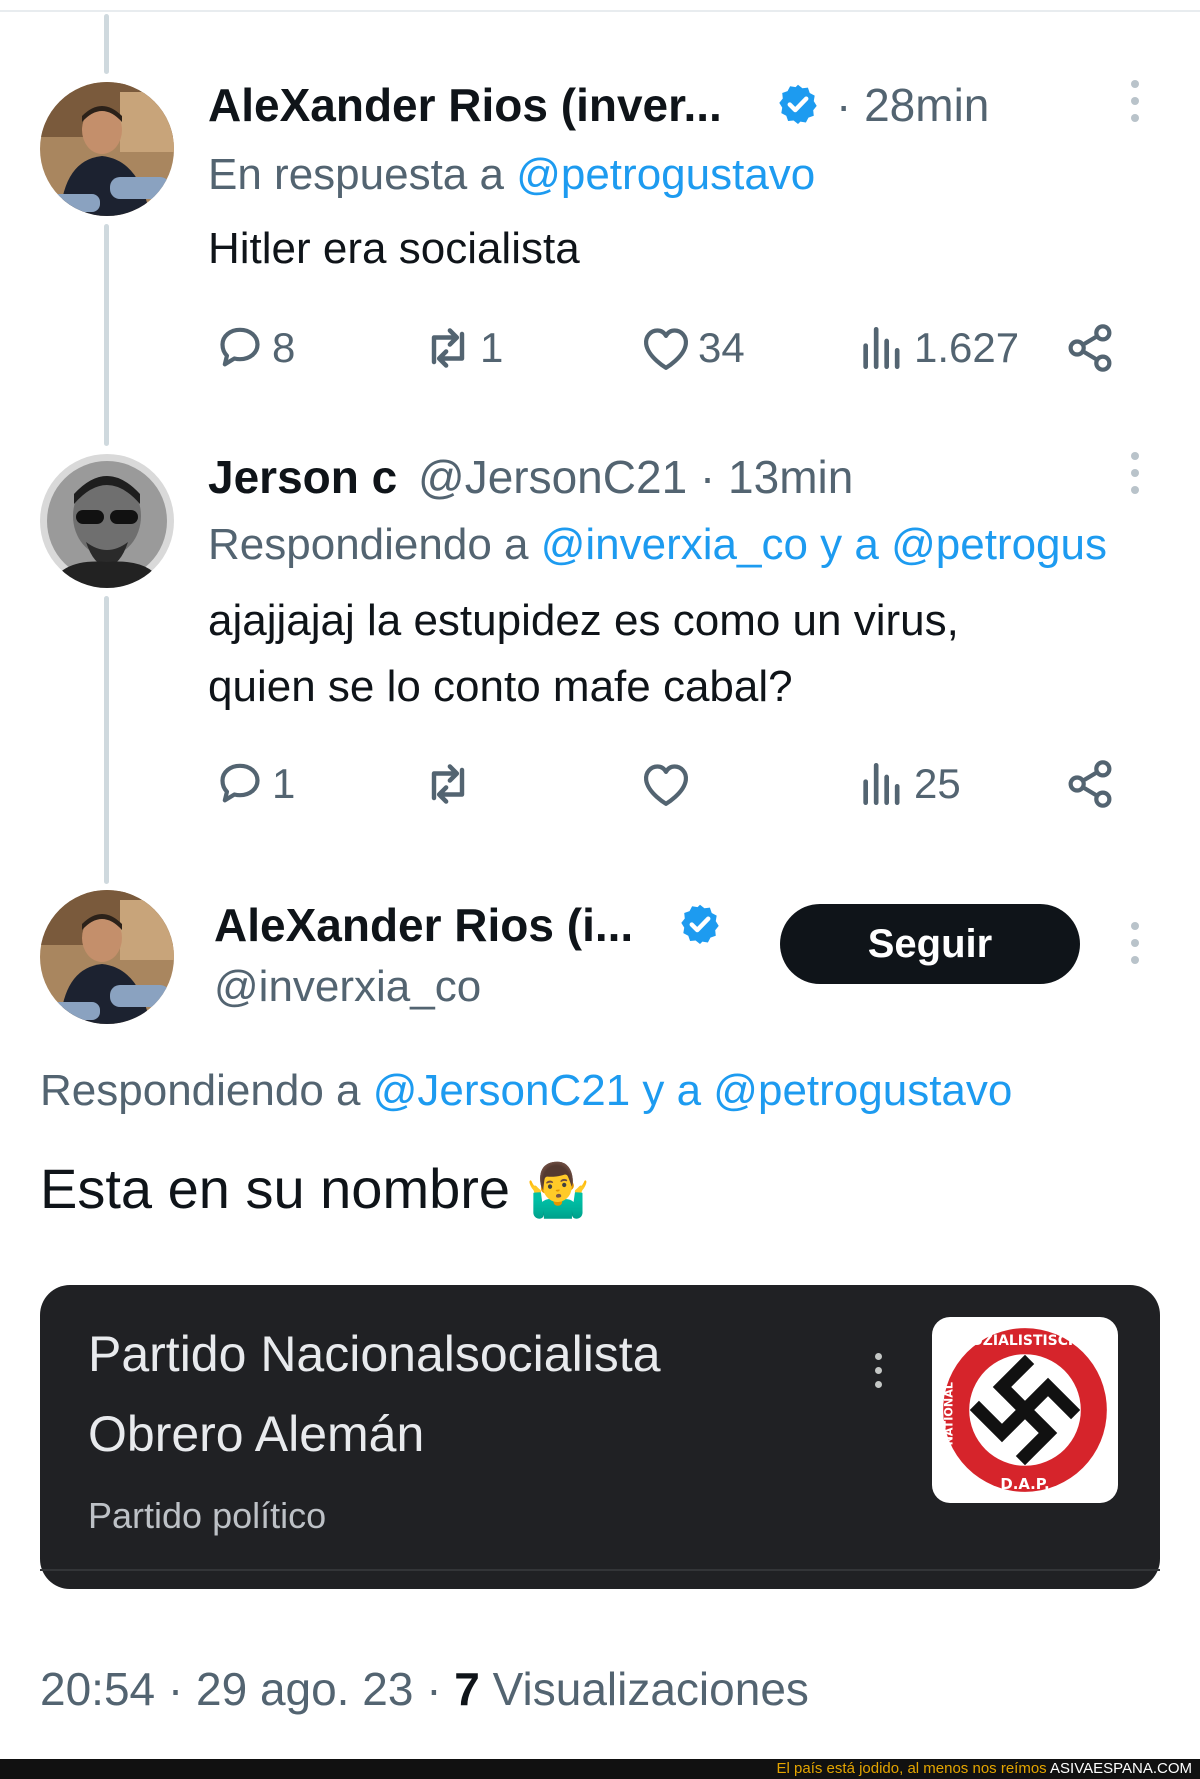  What do you see at coordinates (492, 347) in the screenshot?
I see `retweet-count: 1` at bounding box center [492, 347].